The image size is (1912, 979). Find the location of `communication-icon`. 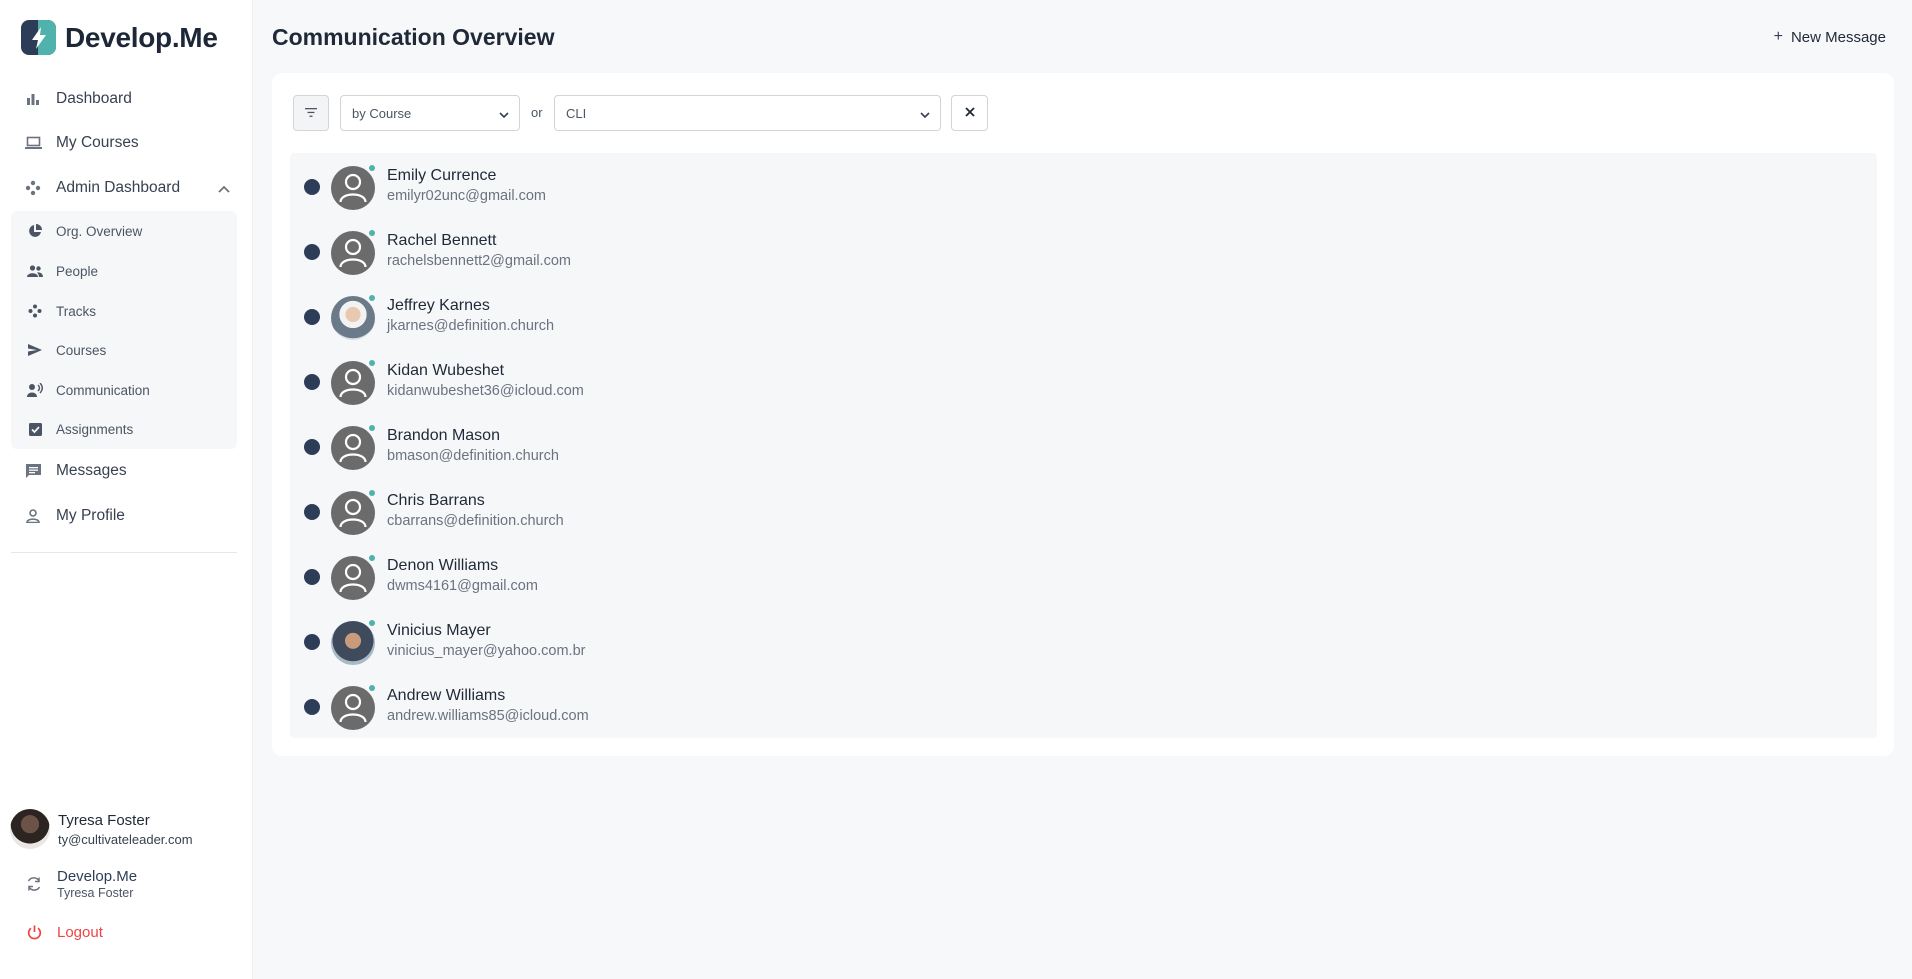

communication-icon is located at coordinates (35, 390).